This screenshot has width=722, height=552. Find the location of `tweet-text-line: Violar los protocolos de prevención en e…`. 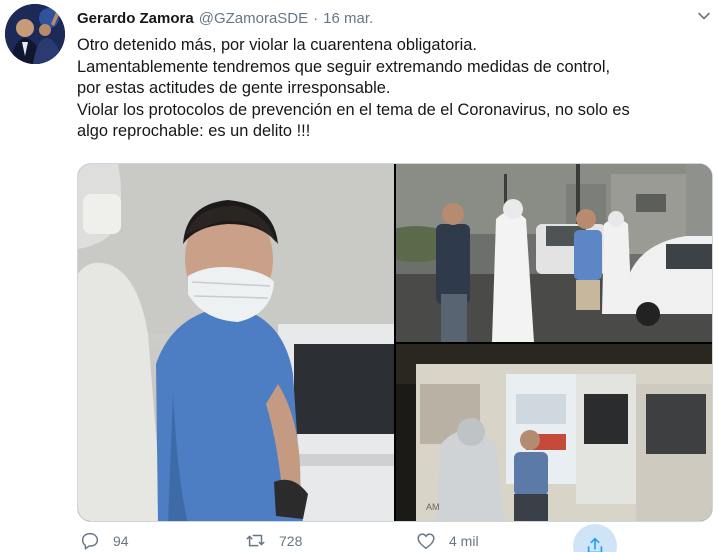

tweet-text-line: Violar los protocolos de prevención en e… is located at coordinates (353, 109).